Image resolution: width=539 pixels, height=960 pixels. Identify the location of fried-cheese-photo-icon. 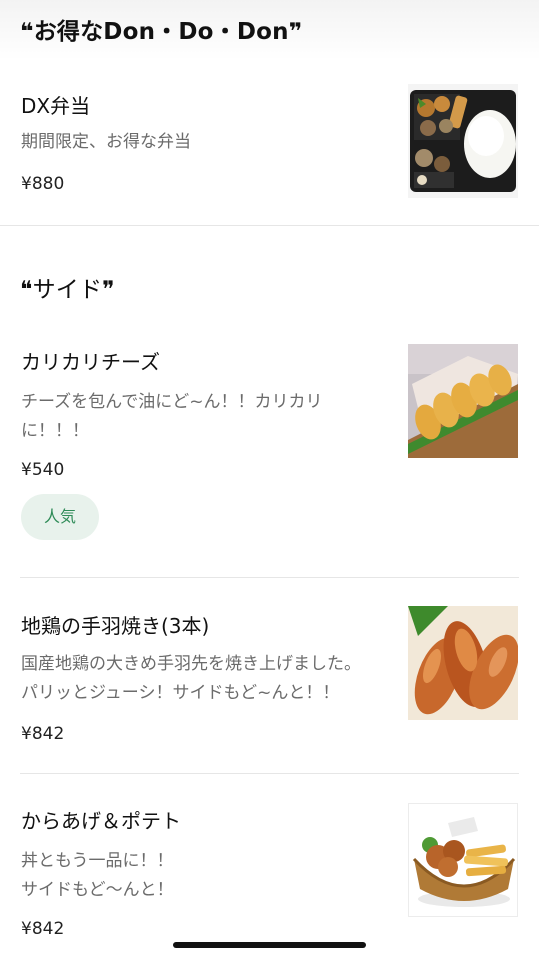
(463, 401).